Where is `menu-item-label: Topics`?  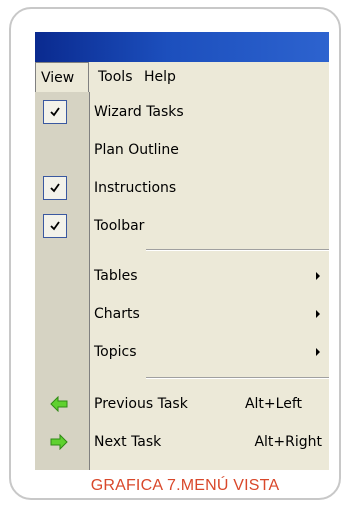
menu-item-label: Topics is located at coordinates (115, 352).